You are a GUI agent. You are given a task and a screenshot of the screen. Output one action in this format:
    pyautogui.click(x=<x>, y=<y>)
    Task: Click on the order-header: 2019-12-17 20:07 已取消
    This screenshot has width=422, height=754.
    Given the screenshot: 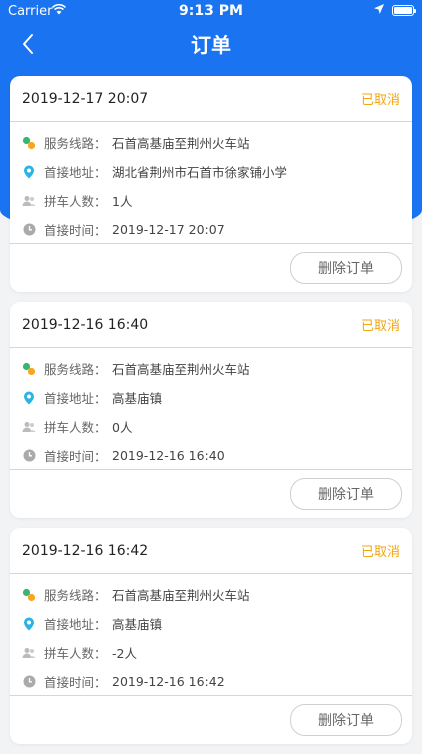 What is the action you would take?
    pyautogui.click(x=211, y=99)
    